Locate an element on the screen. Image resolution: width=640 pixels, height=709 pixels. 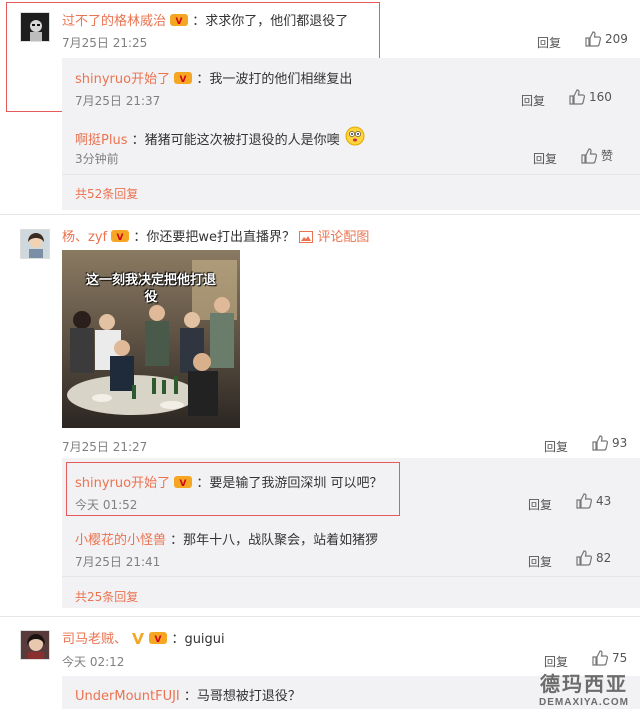
comment-text: ：你还要把we打出直播界？ is located at coordinates (214, 237).